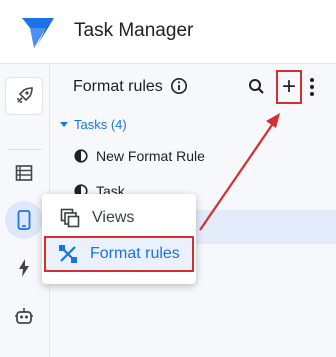  What do you see at coordinates (118, 86) in the screenshot?
I see `panel-title: Format rules` at bounding box center [118, 86].